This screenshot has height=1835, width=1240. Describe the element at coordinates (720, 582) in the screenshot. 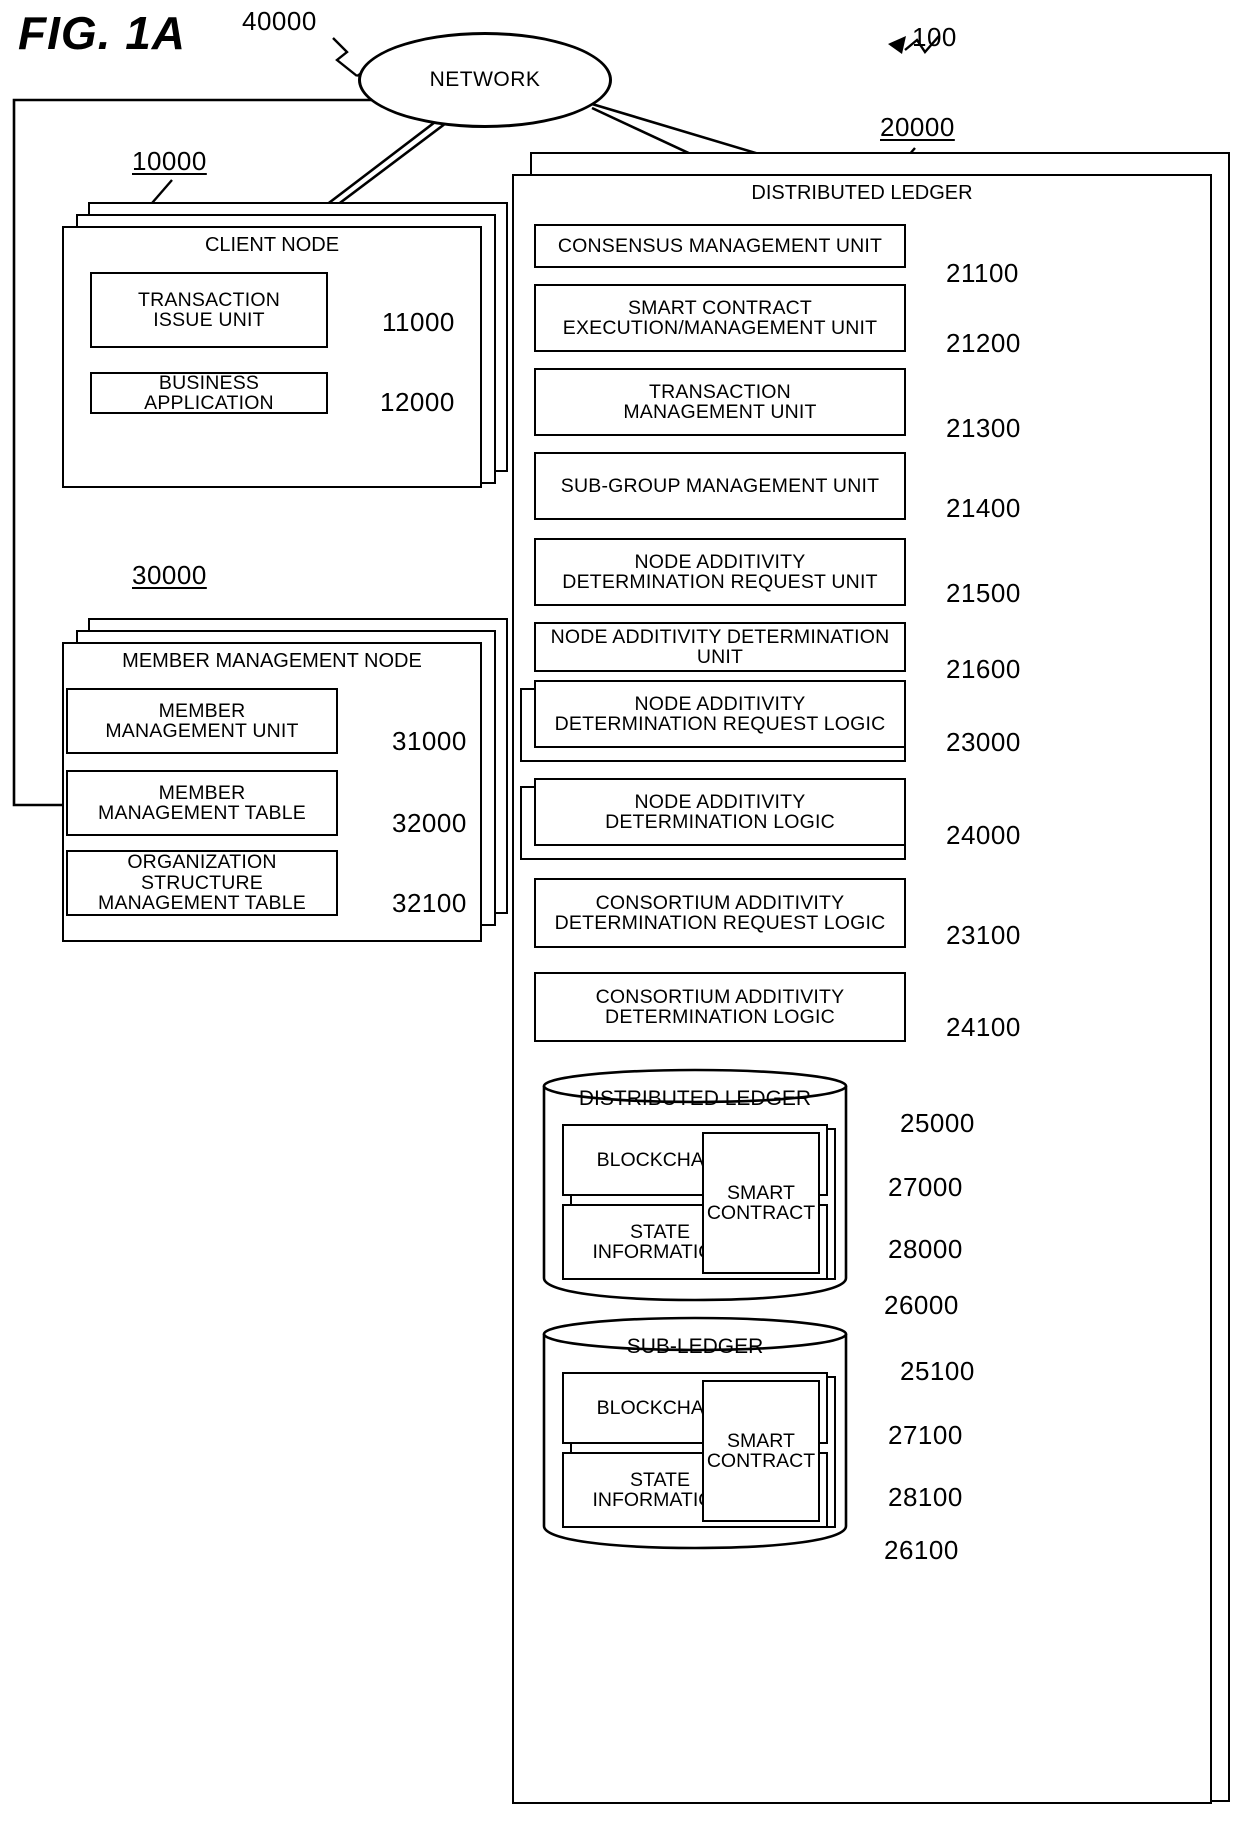

I see `node-add-det-req-unit-label-2: DETERMINATION REQUEST UNIT` at that location.